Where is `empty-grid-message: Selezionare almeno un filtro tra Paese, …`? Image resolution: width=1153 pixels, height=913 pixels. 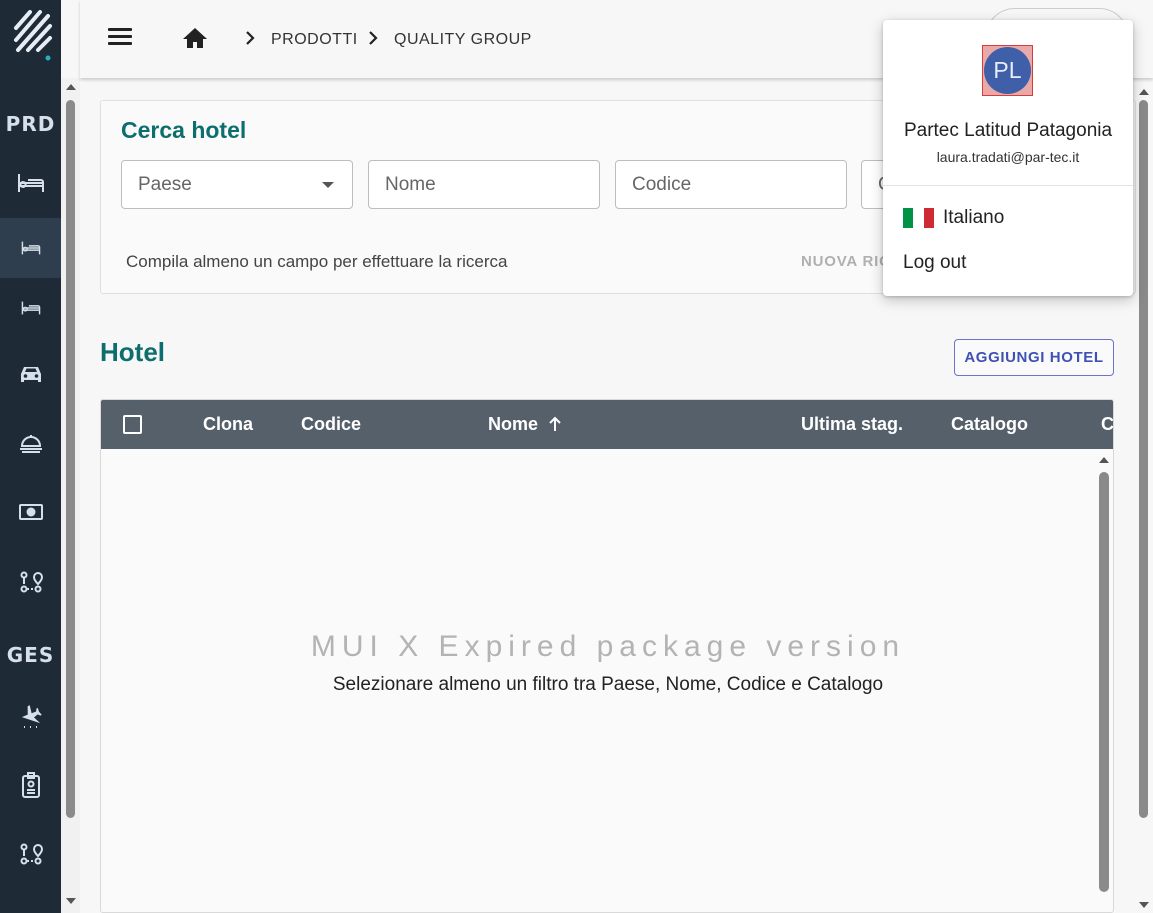
empty-grid-message: Selezionare almeno un filtro tra Paese, … is located at coordinates (608, 684).